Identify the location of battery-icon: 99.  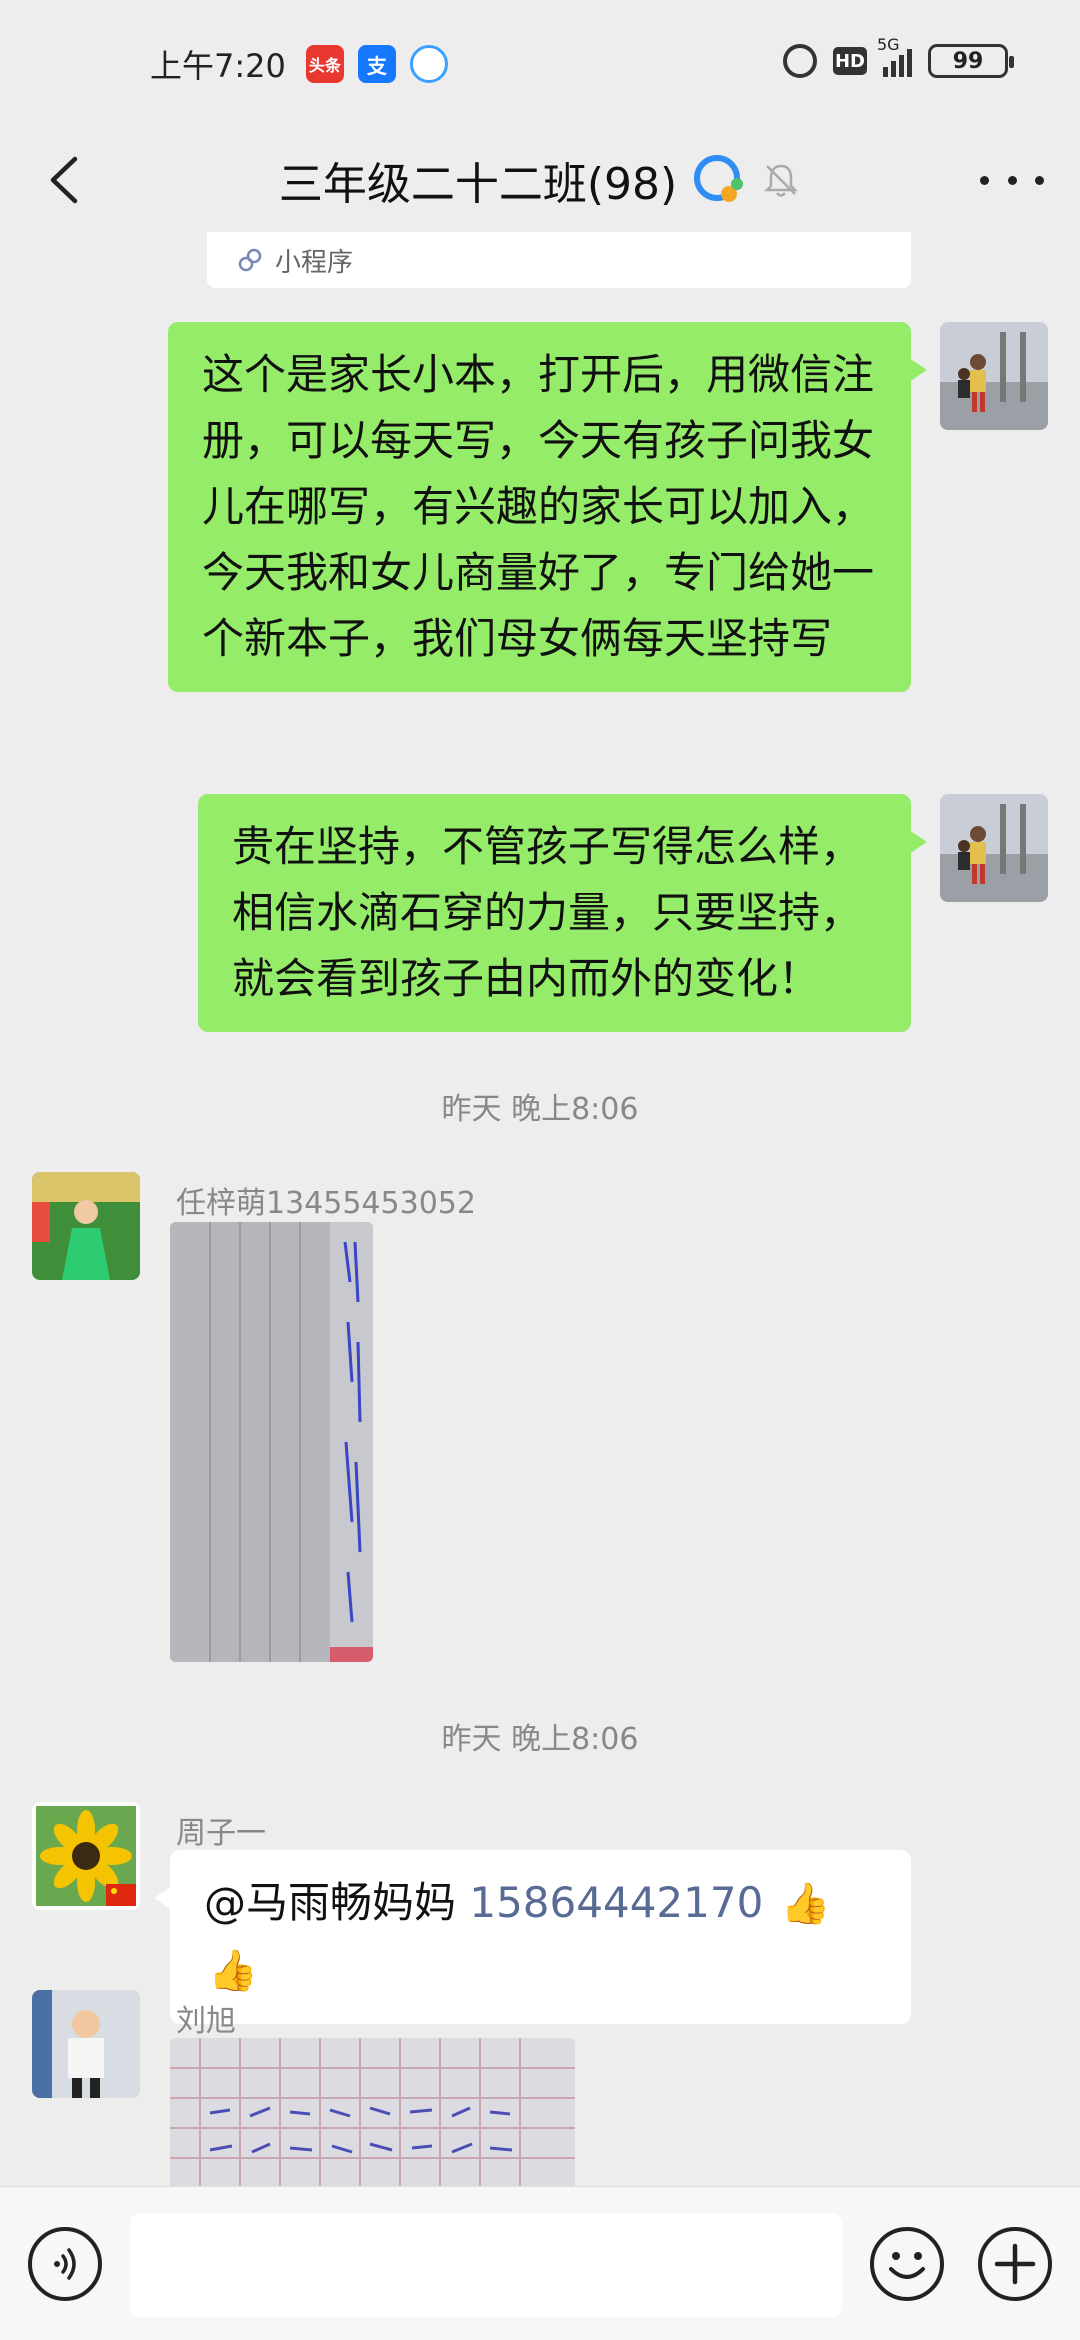
(971, 61).